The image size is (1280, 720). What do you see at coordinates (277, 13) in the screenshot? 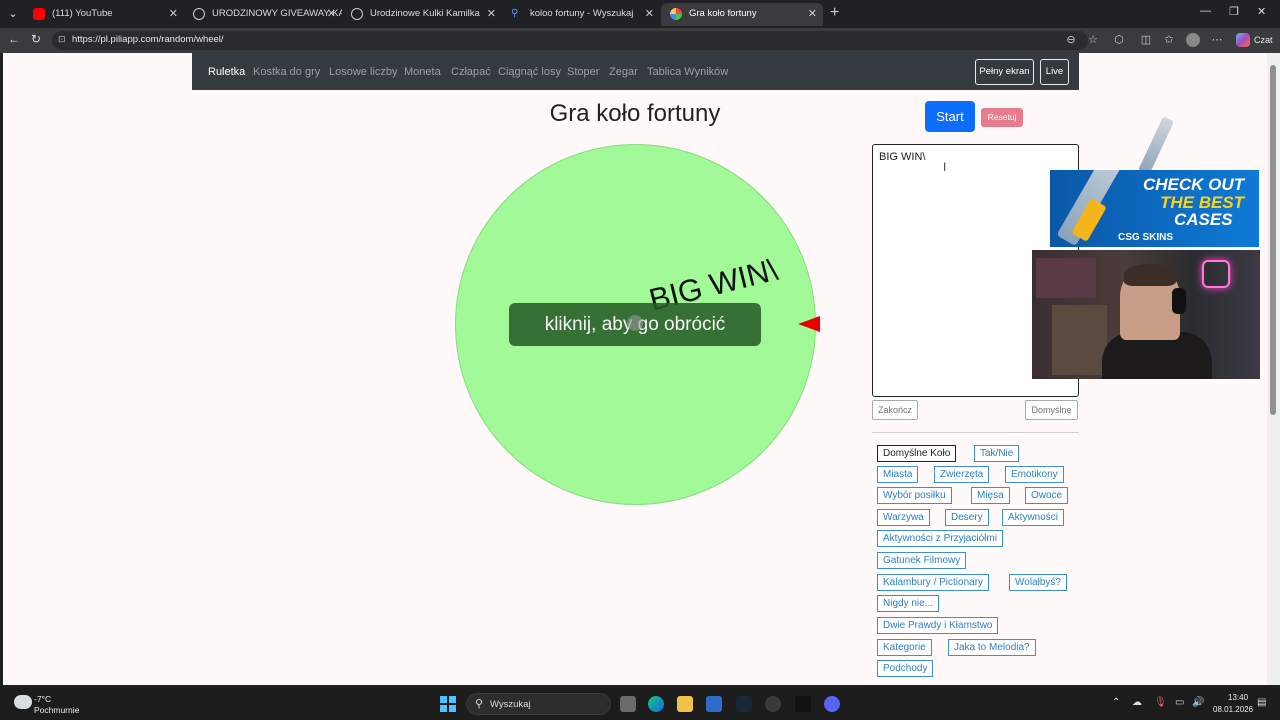
I see `tab-label: URODZINOWY GIVEAWAY KAMILK` at bounding box center [277, 13].